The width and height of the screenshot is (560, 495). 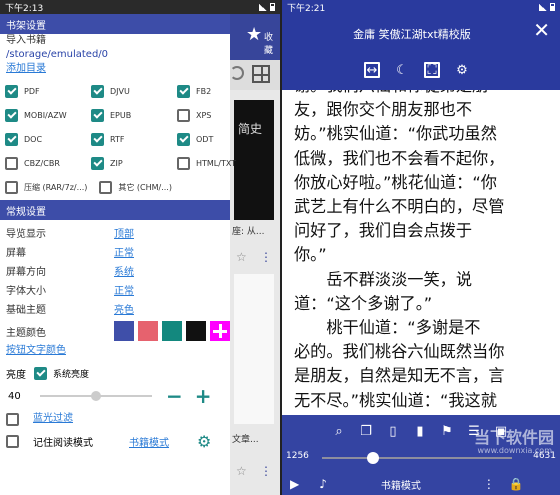 What do you see at coordinates (421, 7) in the screenshot?
I see `status-bar: 下午2:21` at bounding box center [421, 7].